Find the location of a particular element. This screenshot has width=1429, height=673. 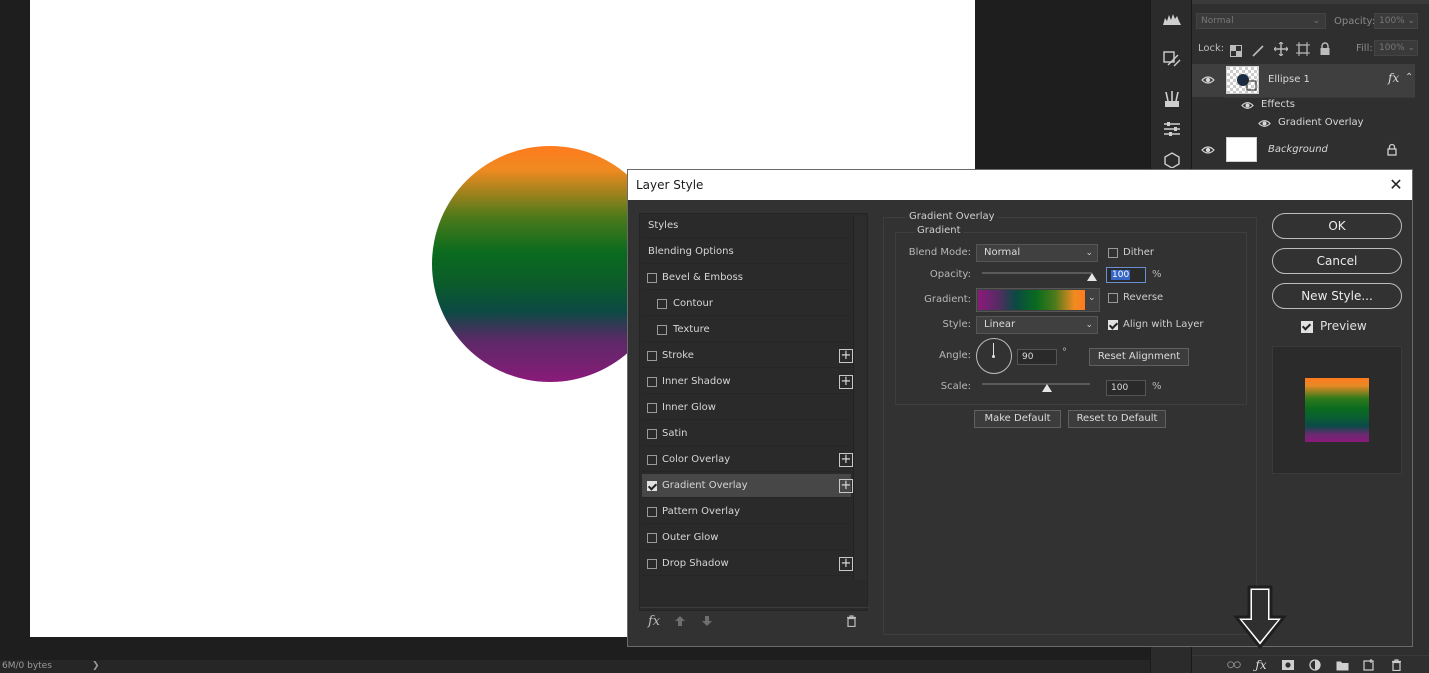

blend-mode-select: Normal ⌄ is located at coordinates (1037, 253).